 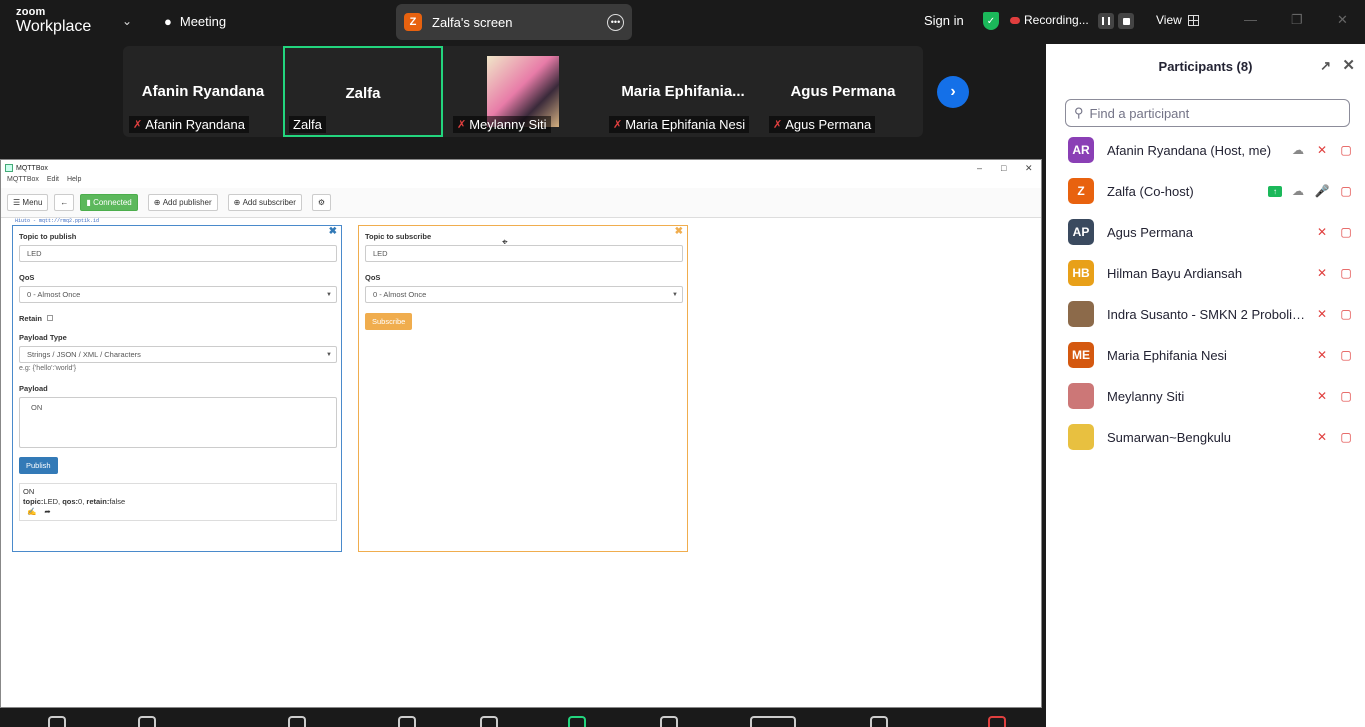 I want to click on close-panel-icon: ✕, so click(x=1348, y=65).